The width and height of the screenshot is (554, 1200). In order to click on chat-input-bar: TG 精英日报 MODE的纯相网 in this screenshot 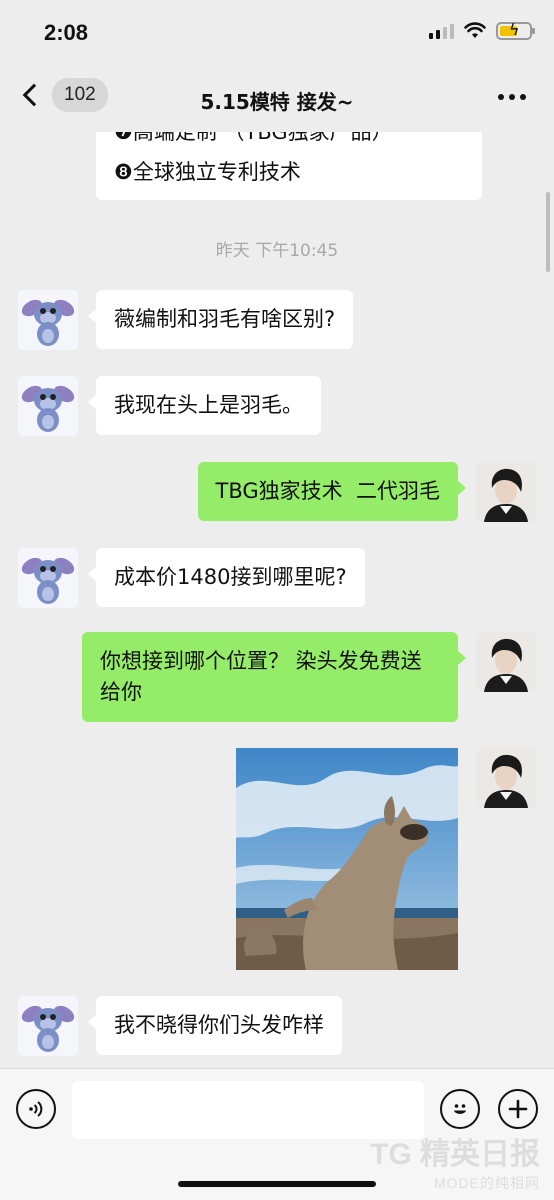, I will do `click(277, 1134)`.